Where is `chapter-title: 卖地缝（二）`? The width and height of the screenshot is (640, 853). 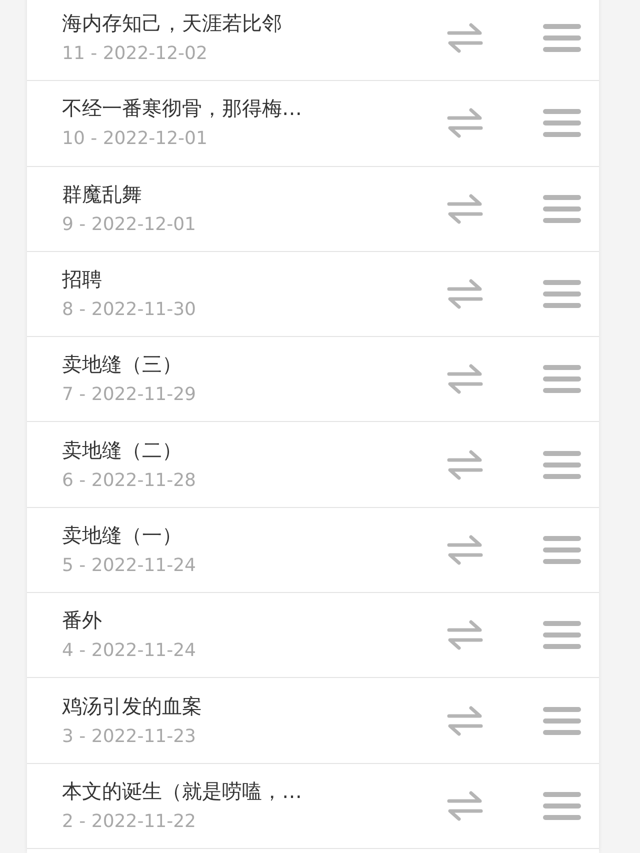
chapter-title: 卖地缝（二） is located at coordinates (254, 449).